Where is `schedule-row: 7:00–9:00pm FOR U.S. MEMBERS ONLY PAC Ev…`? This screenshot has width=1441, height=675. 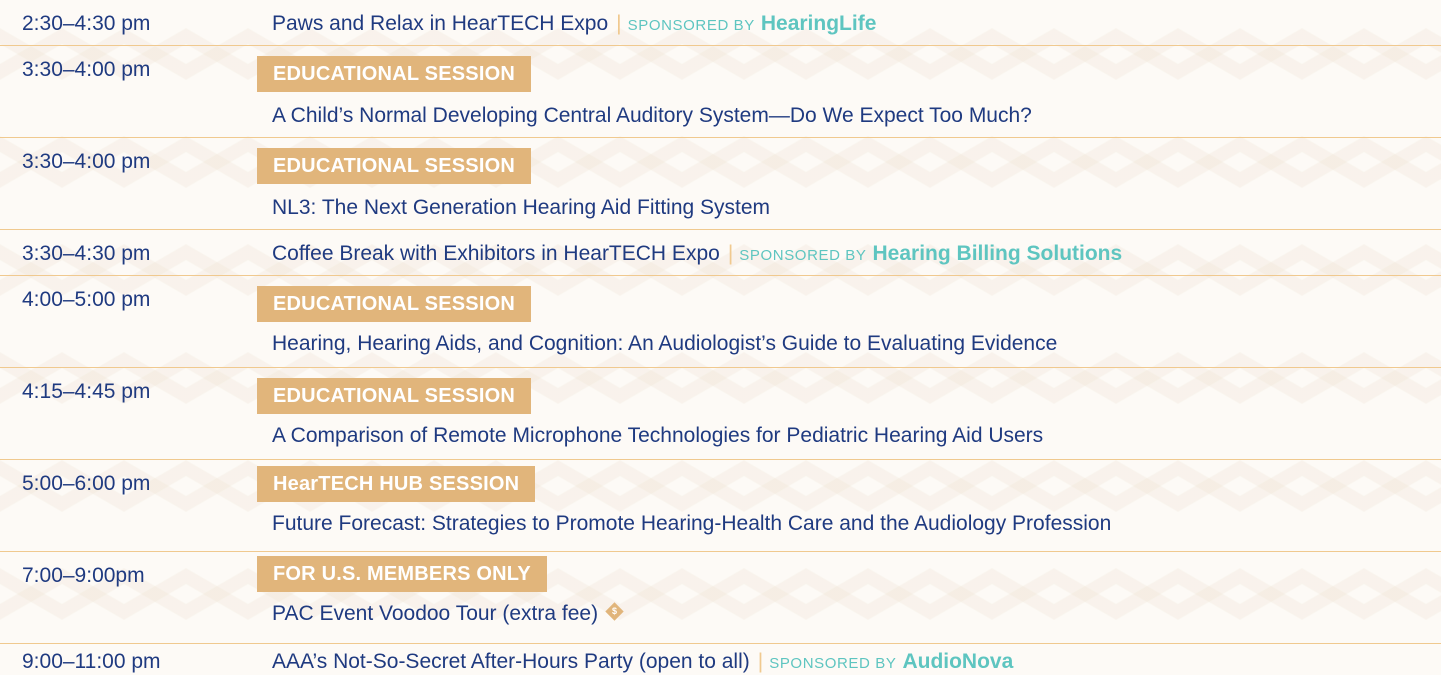 schedule-row: 7:00–9:00pm FOR U.S. MEMBERS ONLY PAC Ev… is located at coordinates (720, 598).